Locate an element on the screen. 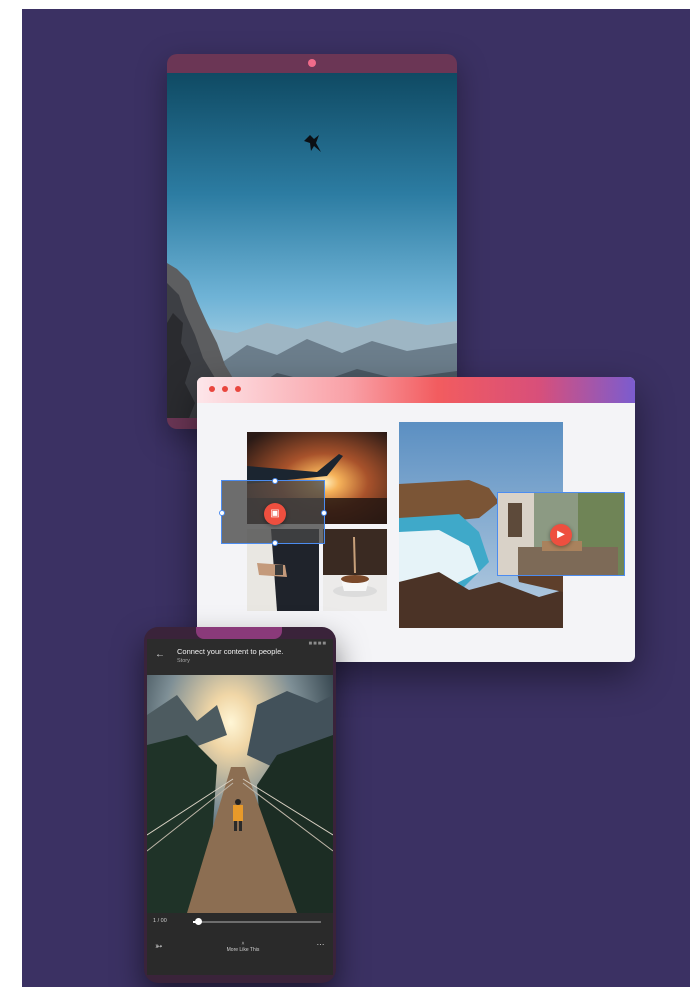 Image resolution: width=690 pixels, height=987 pixels. resize-handle-left is located at coordinates (222, 513).